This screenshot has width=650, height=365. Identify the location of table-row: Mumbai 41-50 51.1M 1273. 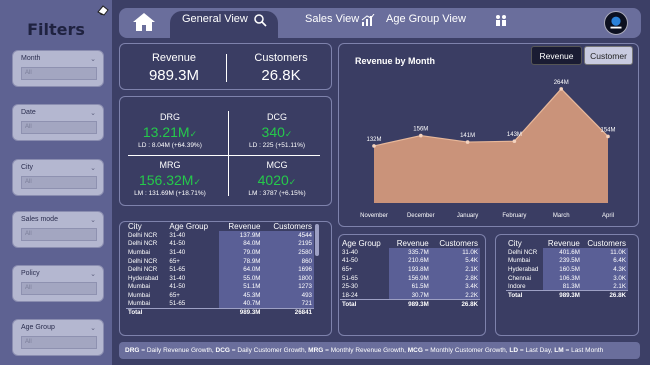
(220, 287).